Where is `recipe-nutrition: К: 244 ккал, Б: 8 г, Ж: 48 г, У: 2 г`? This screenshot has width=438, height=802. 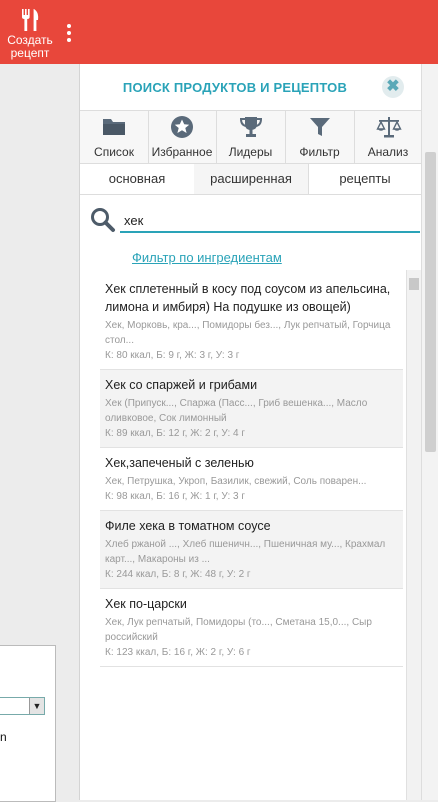 recipe-nutrition: К: 244 ккал, Б: 8 г, Ж: 48 г, У: 2 г is located at coordinates (178, 574).